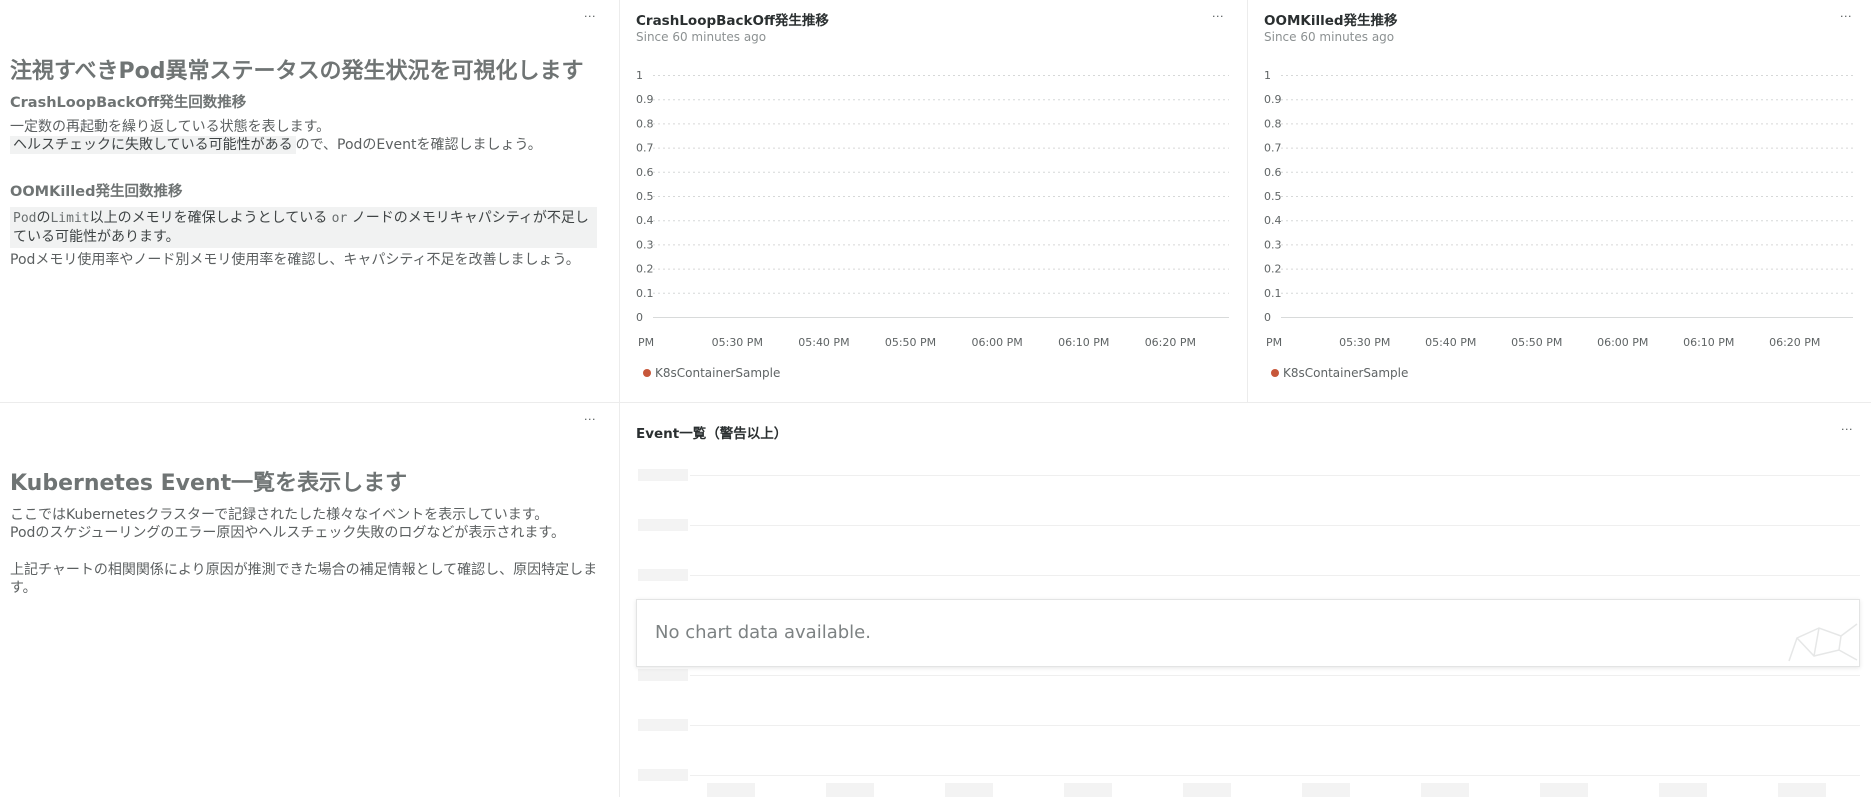  Describe the element at coordinates (209, 483) in the screenshot. I see `widget-heading: Kubernetes Event一覧を表示します` at that location.